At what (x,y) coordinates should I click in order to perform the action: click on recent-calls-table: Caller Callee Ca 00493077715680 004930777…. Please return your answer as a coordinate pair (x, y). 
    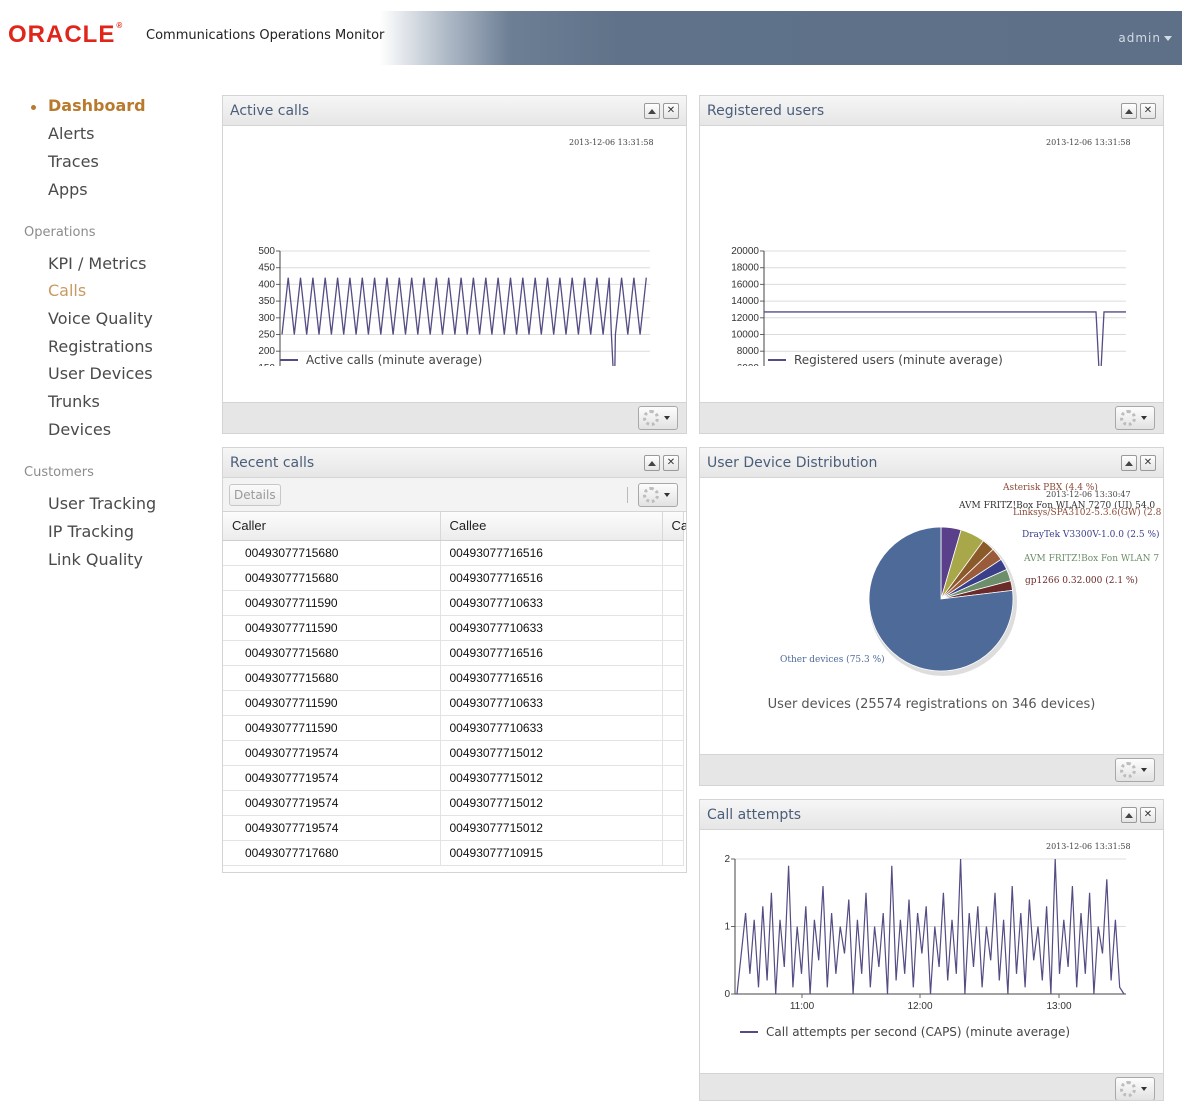
    Looking at the image, I should click on (454, 689).